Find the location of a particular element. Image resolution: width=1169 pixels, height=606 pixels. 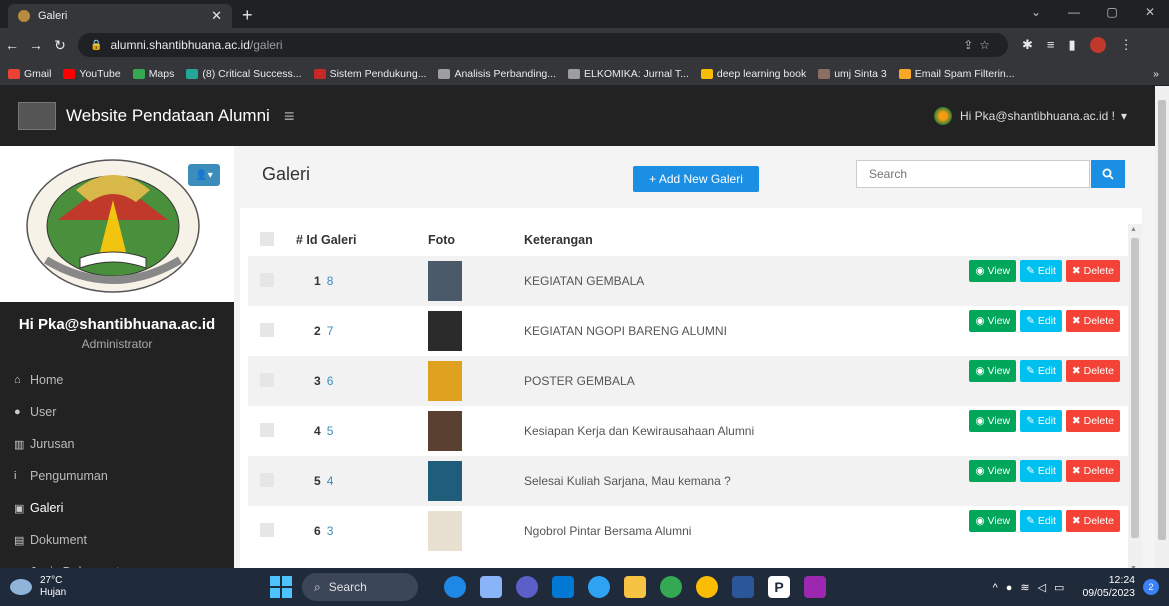

row-id-link: 7 is located at coordinates (330, 331).